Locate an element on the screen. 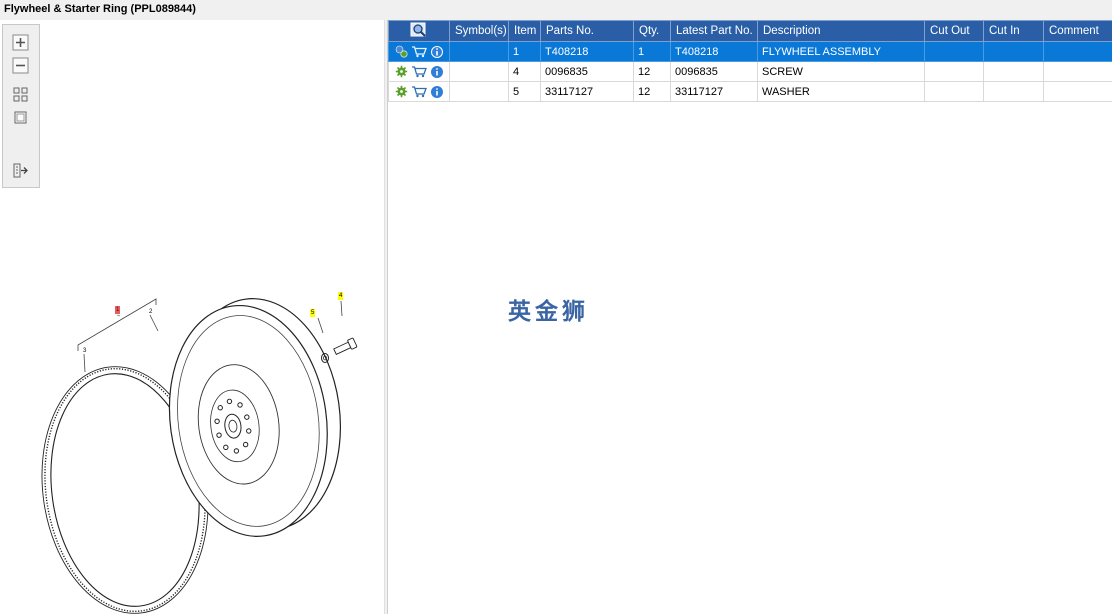 This screenshot has width=1112, height=614. cell-latest-part-no: T408218 is located at coordinates (714, 51).